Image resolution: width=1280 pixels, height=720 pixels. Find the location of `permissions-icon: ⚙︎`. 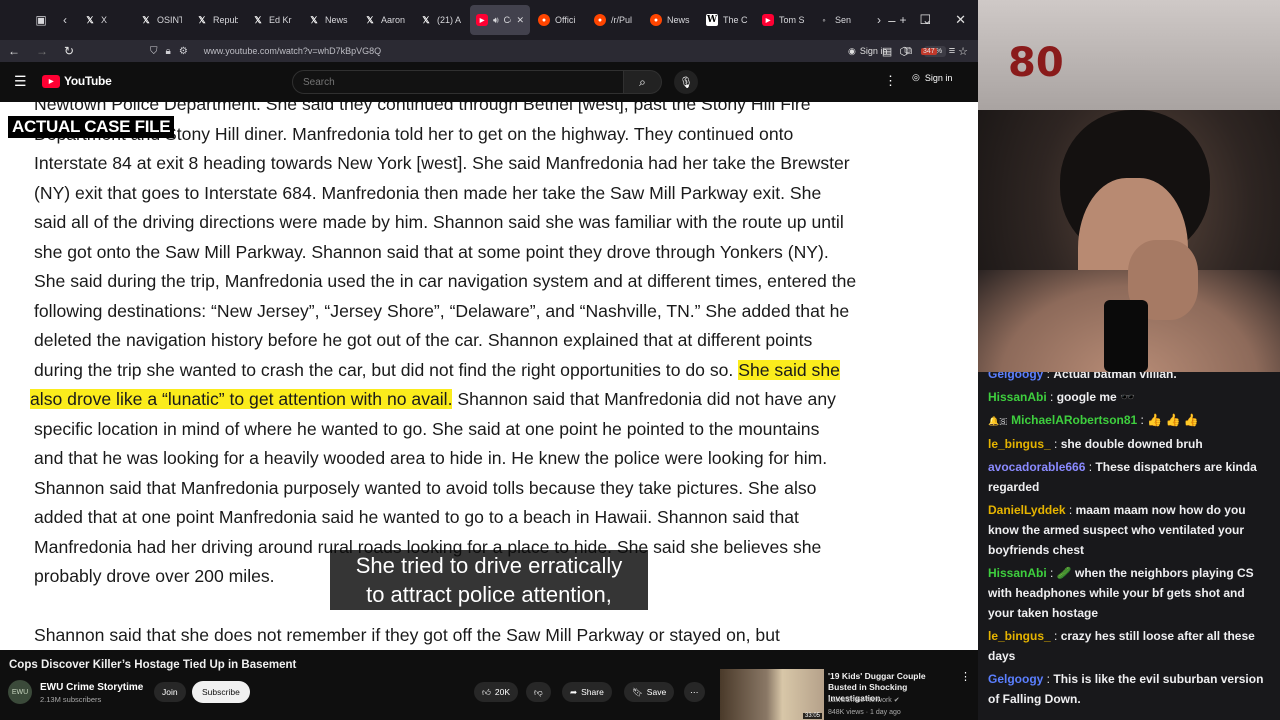

permissions-icon: ⚙︎ is located at coordinates (183, 51).